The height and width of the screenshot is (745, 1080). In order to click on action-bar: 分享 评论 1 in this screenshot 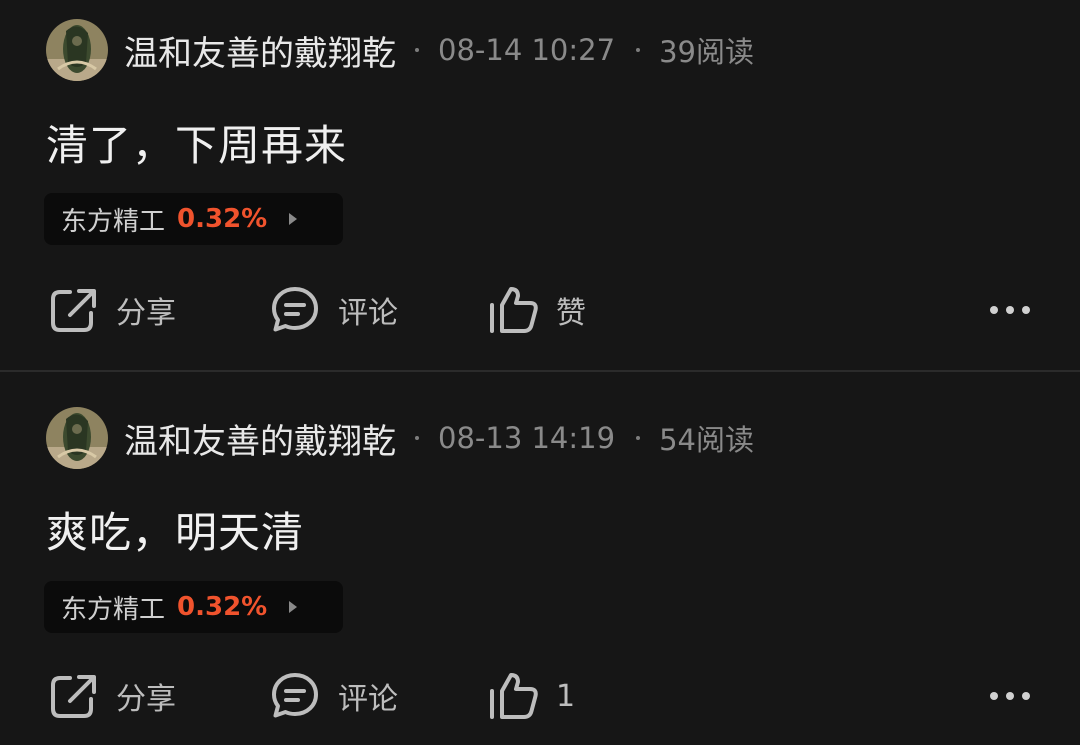, I will do `click(540, 696)`.